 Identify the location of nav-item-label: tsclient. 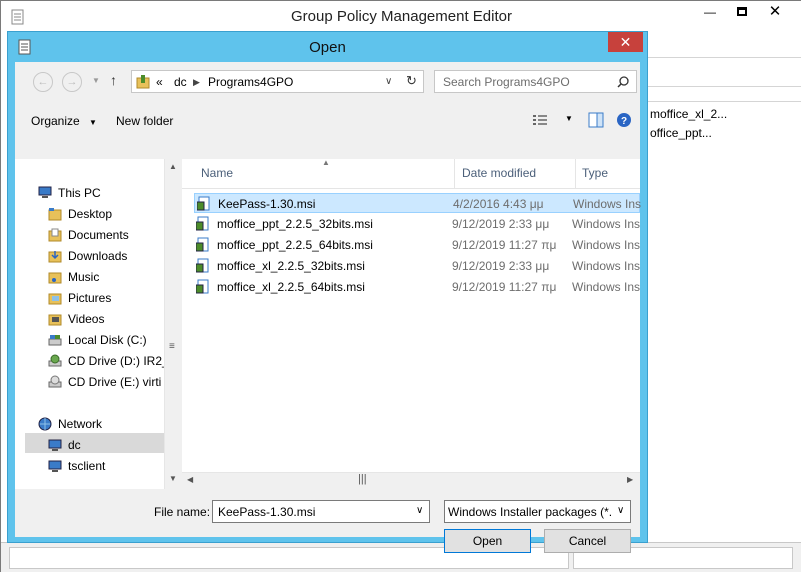
(87, 466).